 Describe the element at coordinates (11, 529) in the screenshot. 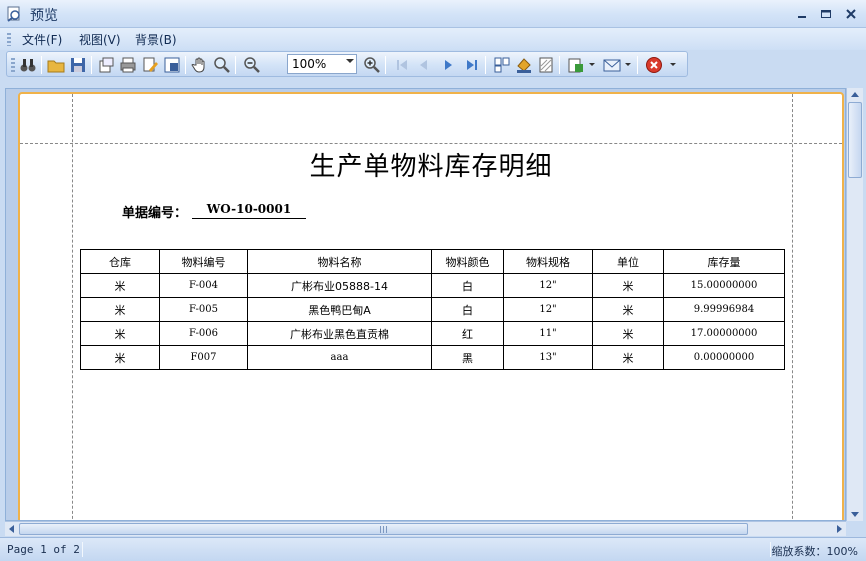

I see `scroll-left-icon` at that location.